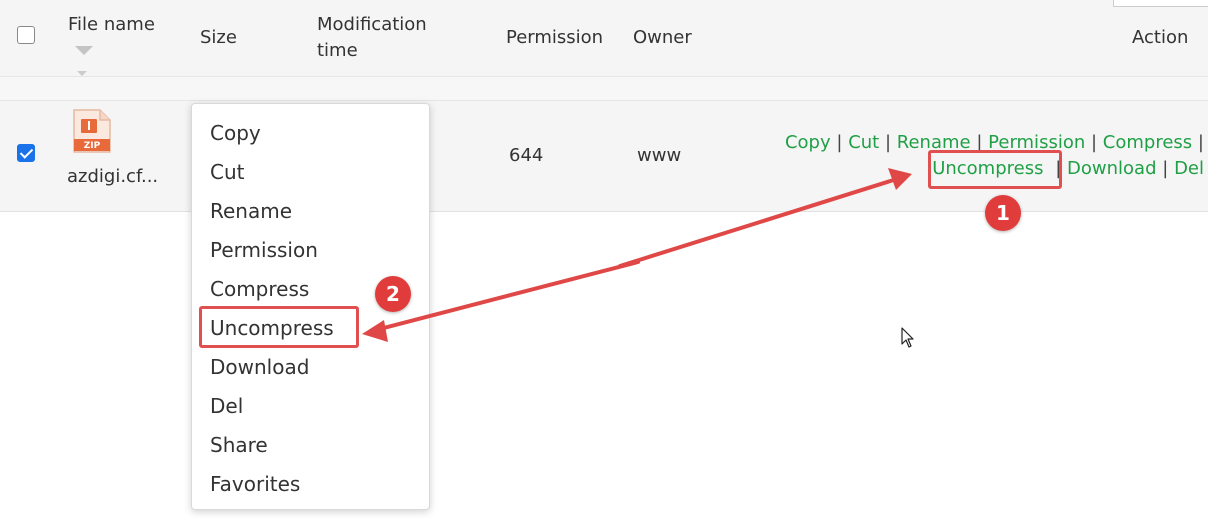 This screenshot has width=1208, height=518. Describe the element at coordinates (1003, 213) in the screenshot. I see `annotation-badge-1: 1` at that location.